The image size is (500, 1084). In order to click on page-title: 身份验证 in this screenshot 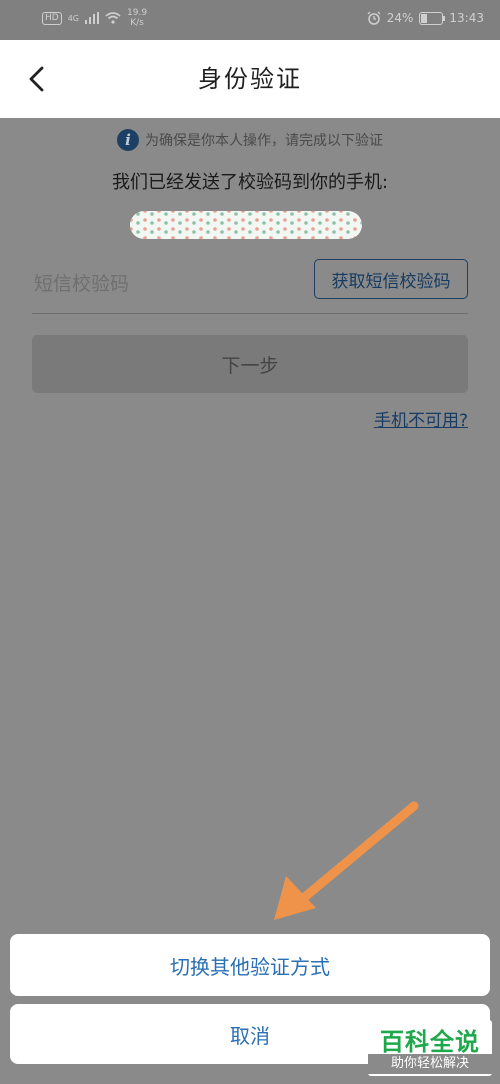, I will do `click(250, 79)`.